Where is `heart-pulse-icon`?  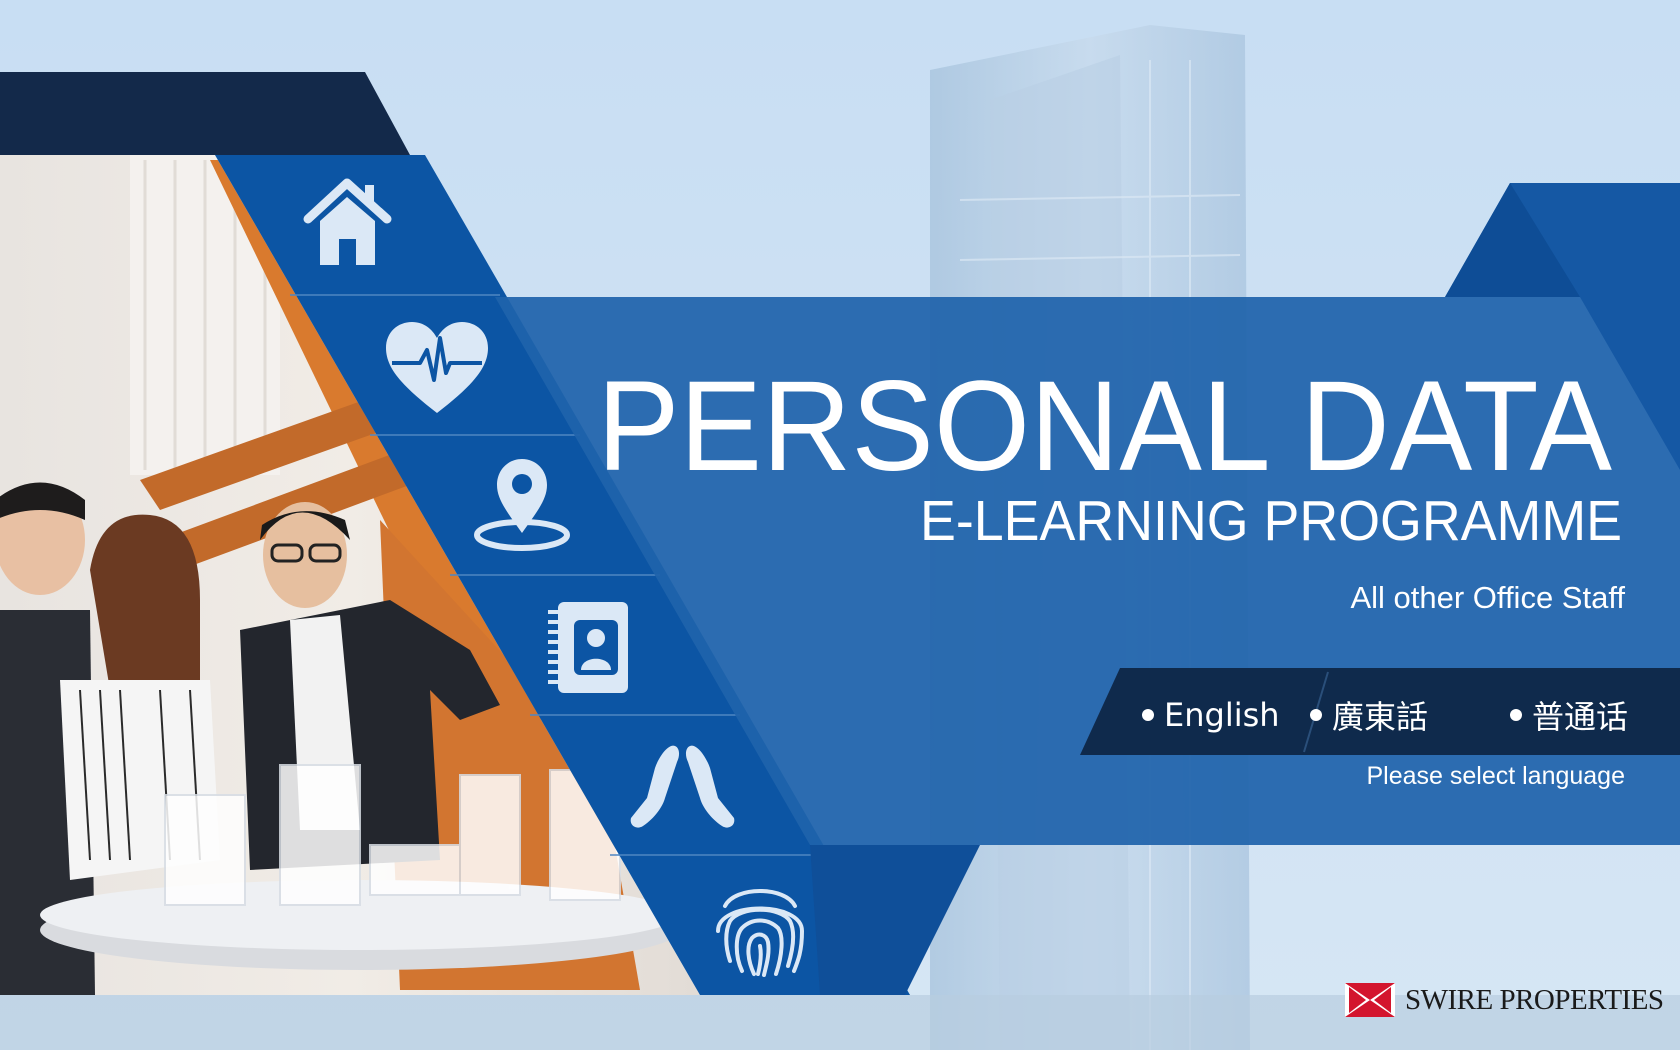 heart-pulse-icon is located at coordinates (437, 367).